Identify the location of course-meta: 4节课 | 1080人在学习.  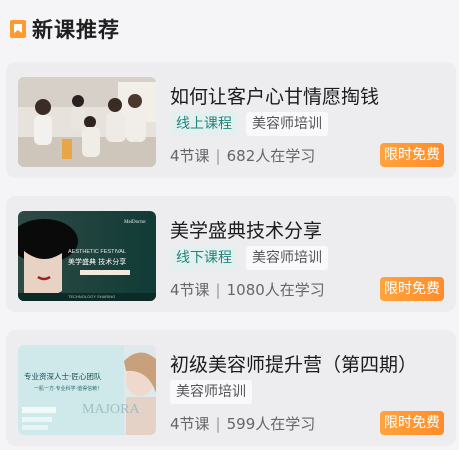
(247, 290).